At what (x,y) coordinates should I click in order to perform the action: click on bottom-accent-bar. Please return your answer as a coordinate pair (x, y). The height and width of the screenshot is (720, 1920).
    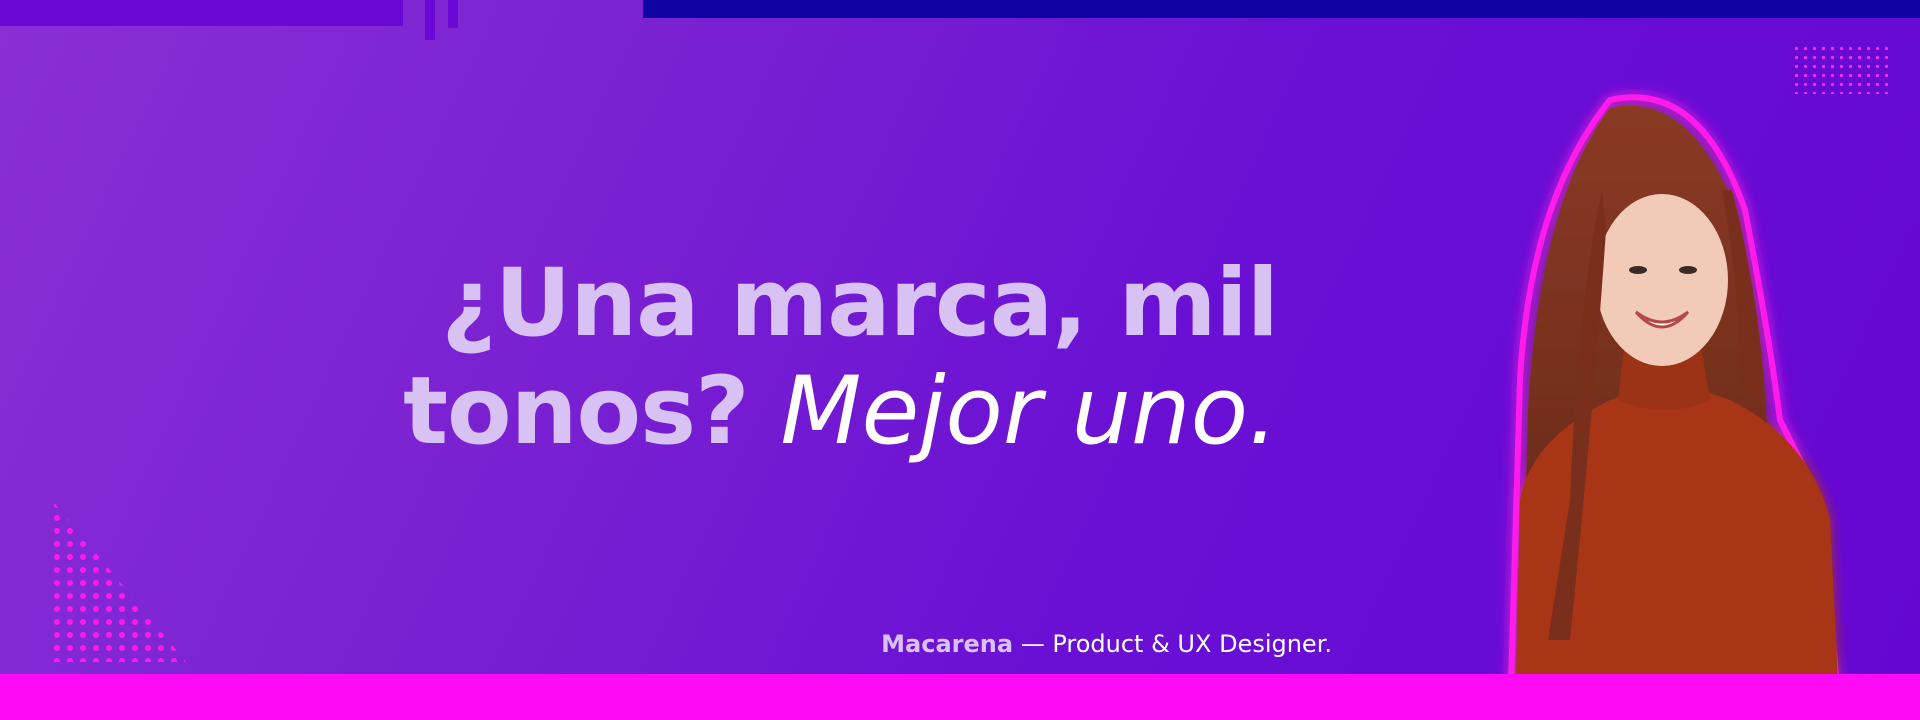
    Looking at the image, I should click on (960, 697).